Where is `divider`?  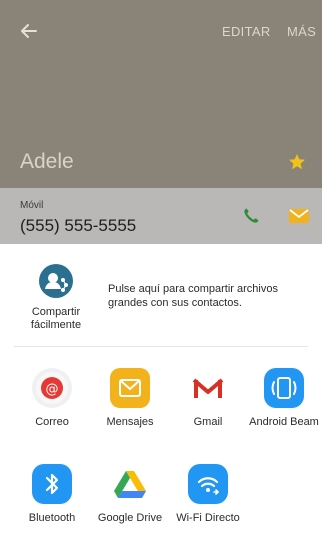 divider is located at coordinates (161, 346).